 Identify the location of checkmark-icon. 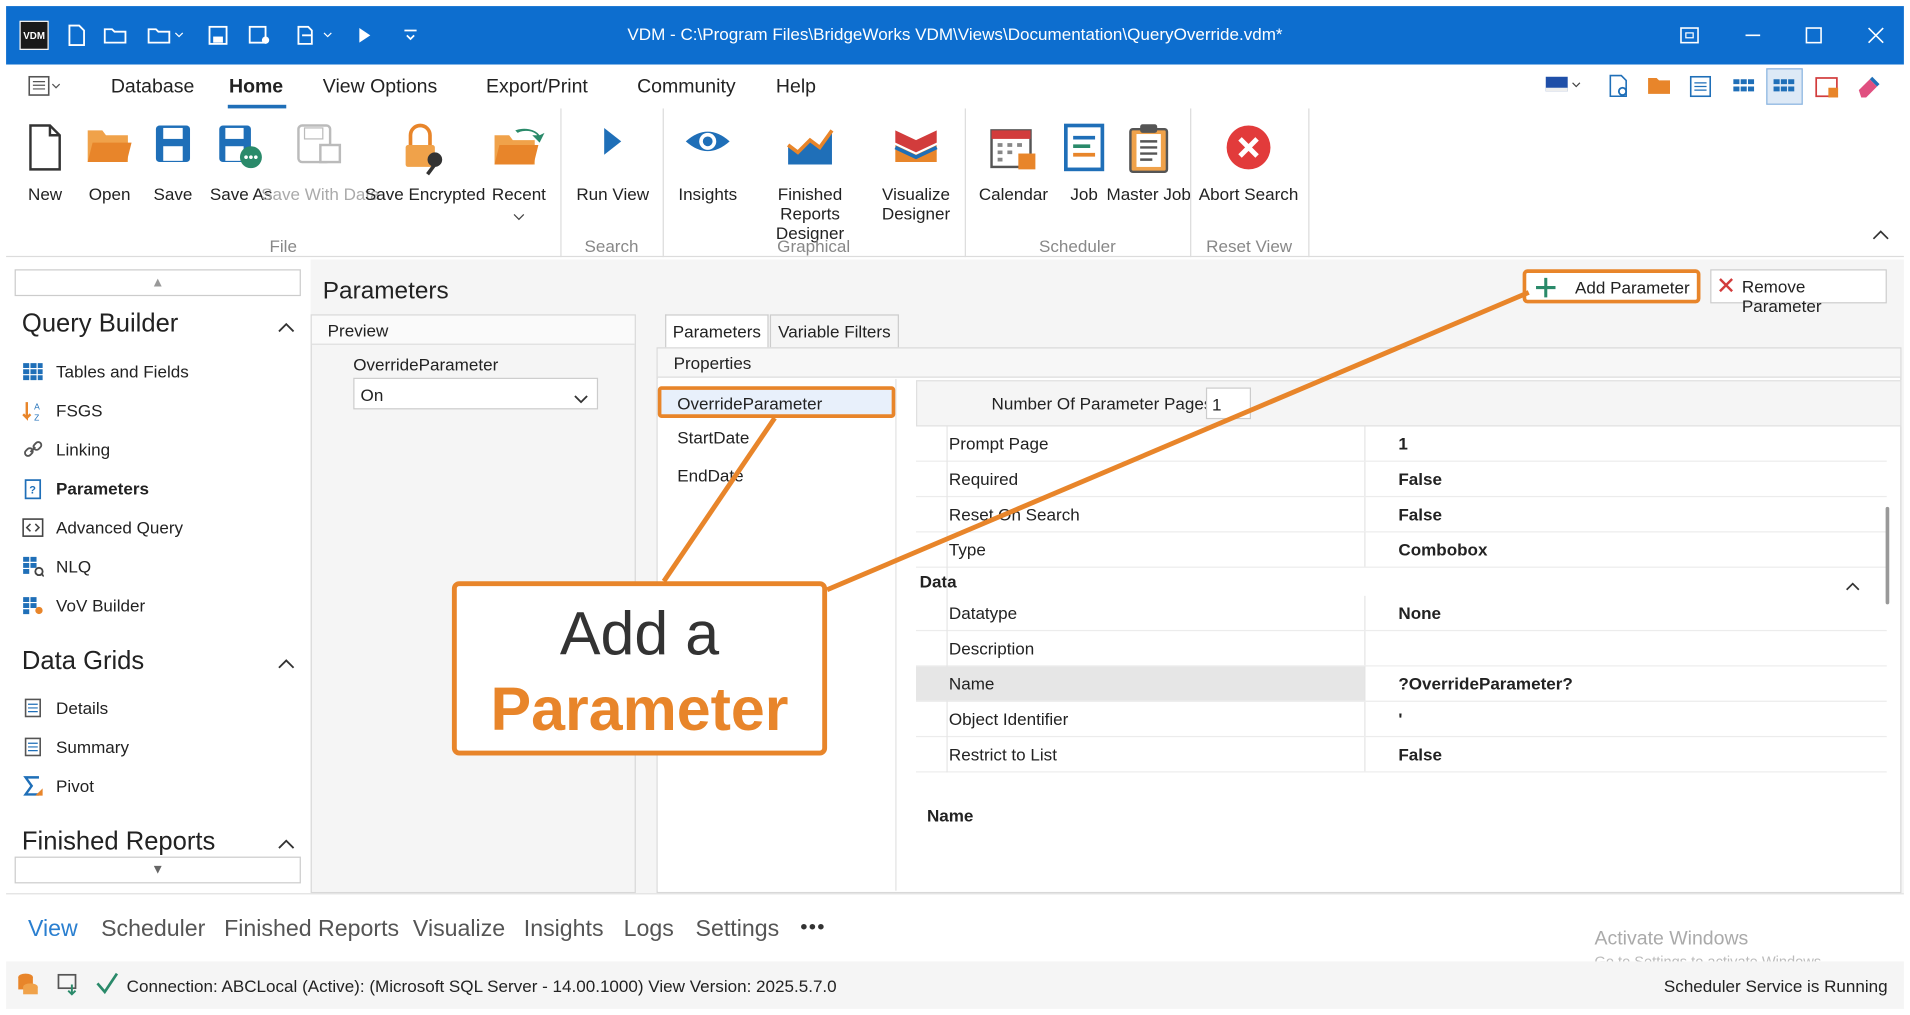
(107, 985).